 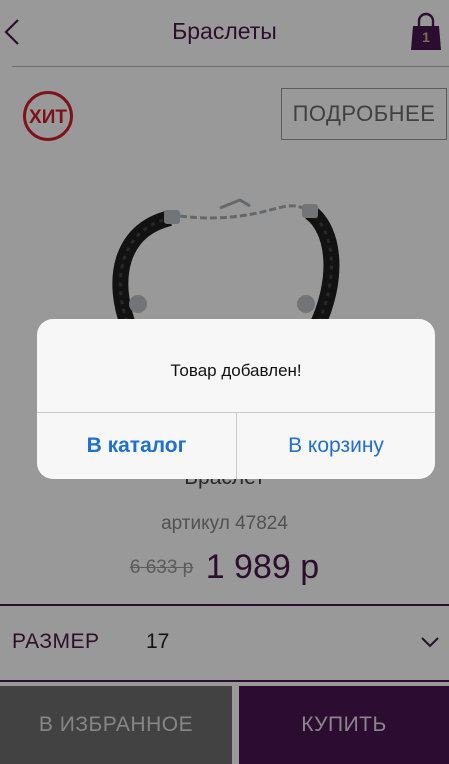 What do you see at coordinates (236, 370) in the screenshot?
I see `alert-message: Товар добавлен!` at bounding box center [236, 370].